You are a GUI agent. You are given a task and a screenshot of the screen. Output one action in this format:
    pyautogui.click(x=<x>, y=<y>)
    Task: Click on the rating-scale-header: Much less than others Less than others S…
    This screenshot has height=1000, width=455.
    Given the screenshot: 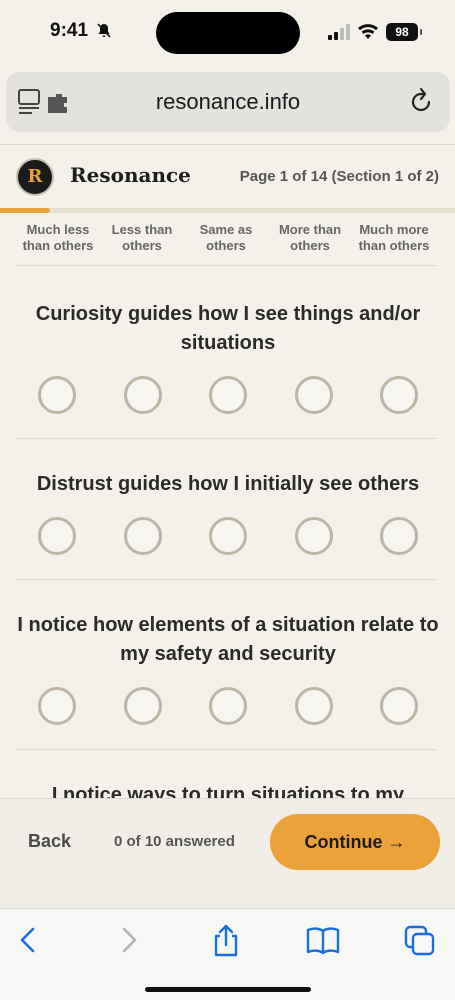 What is the action you would take?
    pyautogui.click(x=226, y=244)
    